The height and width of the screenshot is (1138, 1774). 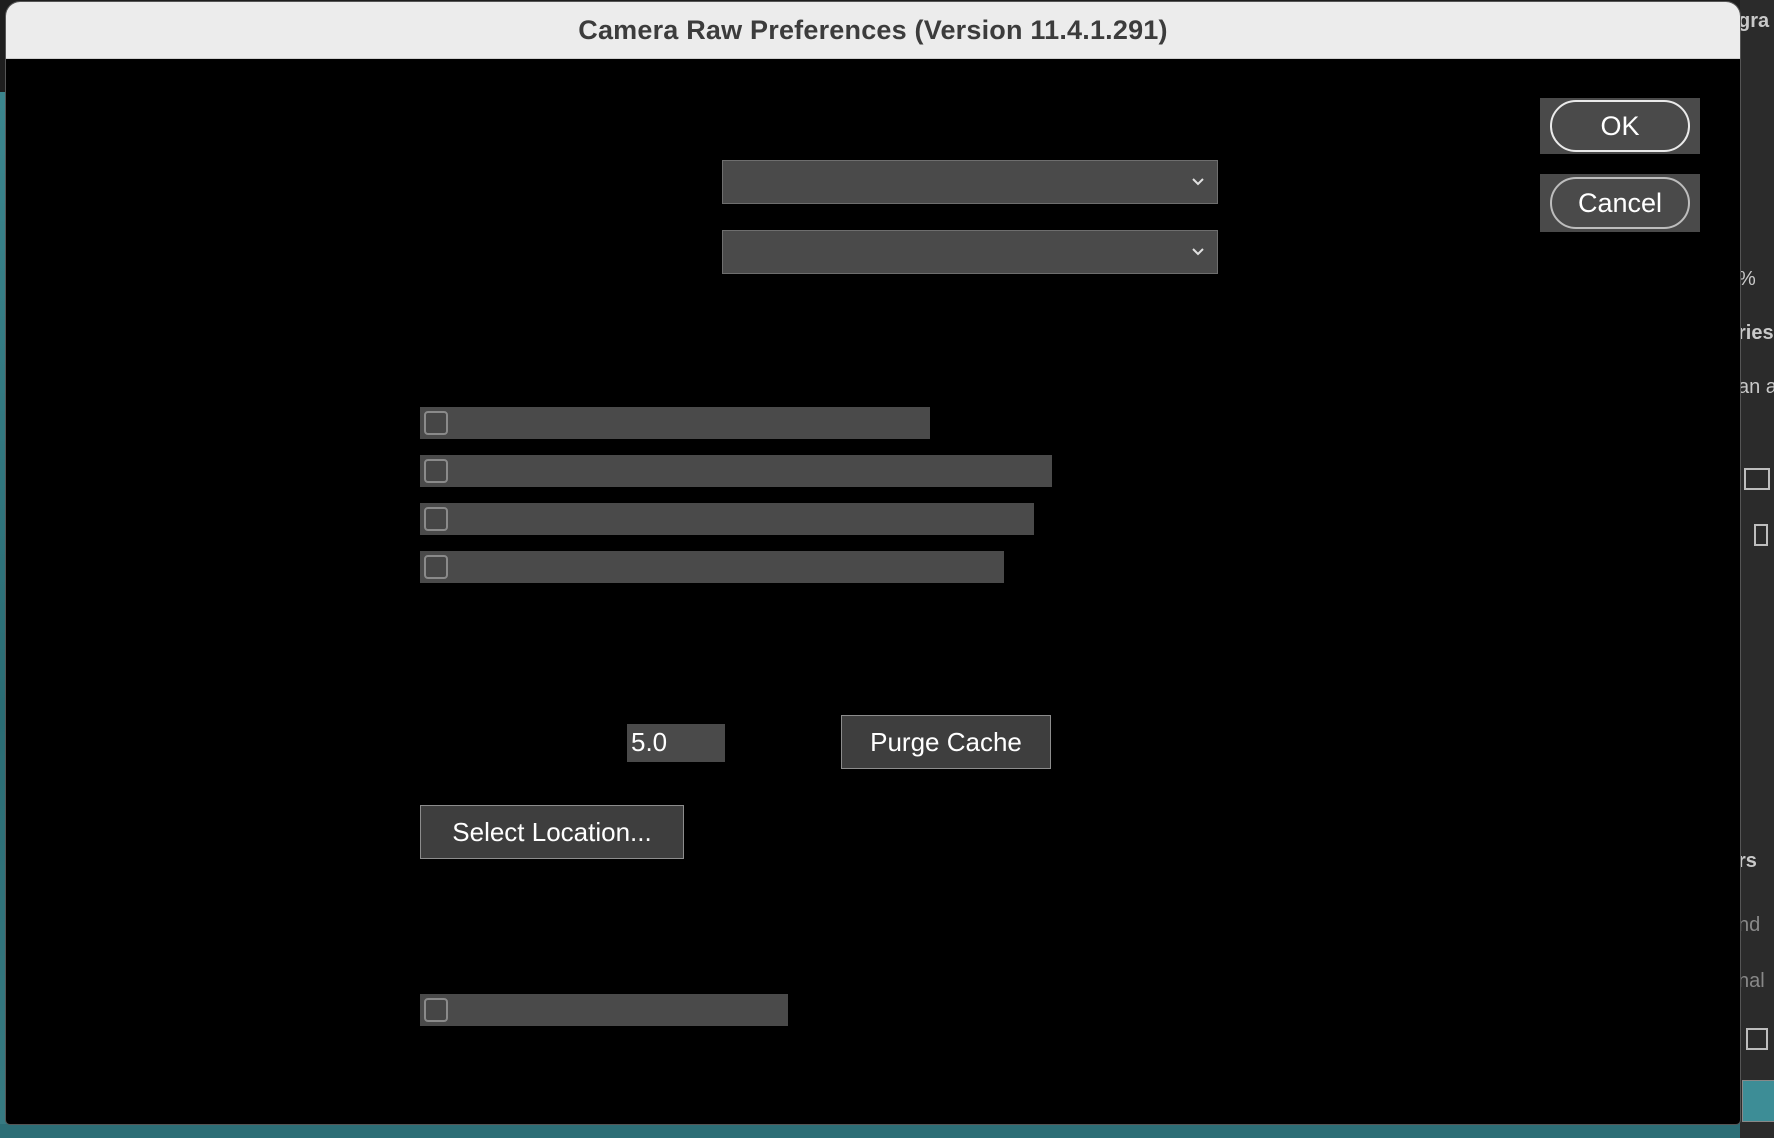 I want to click on background-text-fragment: nd, so click(x=1750, y=925).